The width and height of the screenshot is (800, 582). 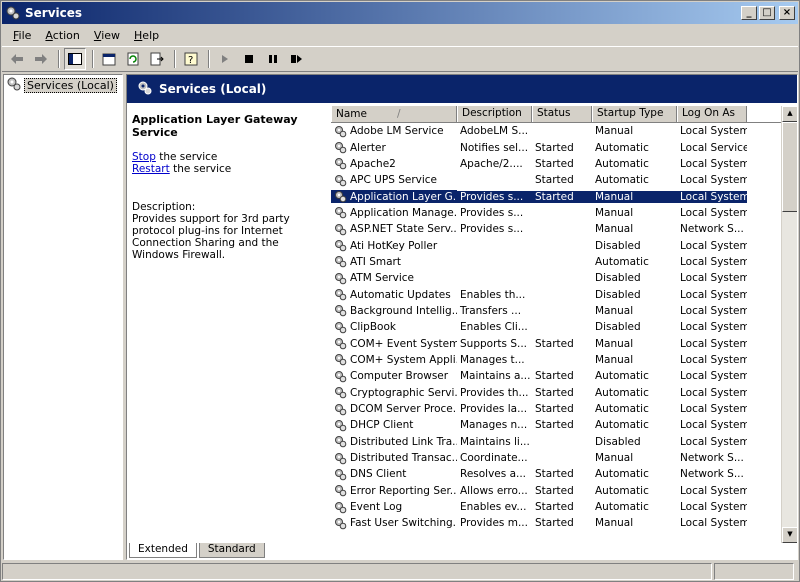 What do you see at coordinates (151, 169) in the screenshot?
I see `restart-service-link: Restart` at bounding box center [151, 169].